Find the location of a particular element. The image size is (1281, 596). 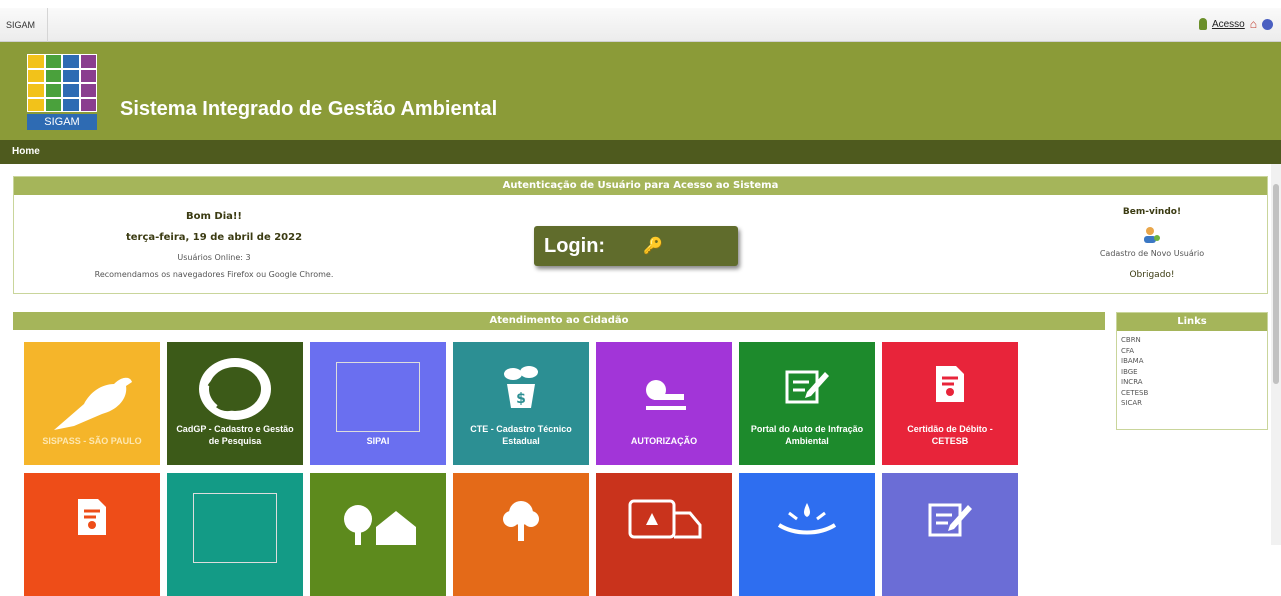

link-item: CFA is located at coordinates (1194, 351).